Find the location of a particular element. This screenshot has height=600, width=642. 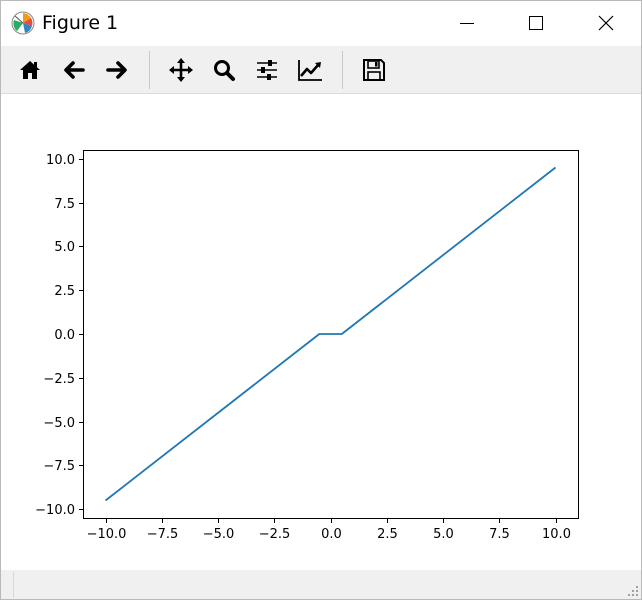

customize-button is located at coordinates (310, 70).